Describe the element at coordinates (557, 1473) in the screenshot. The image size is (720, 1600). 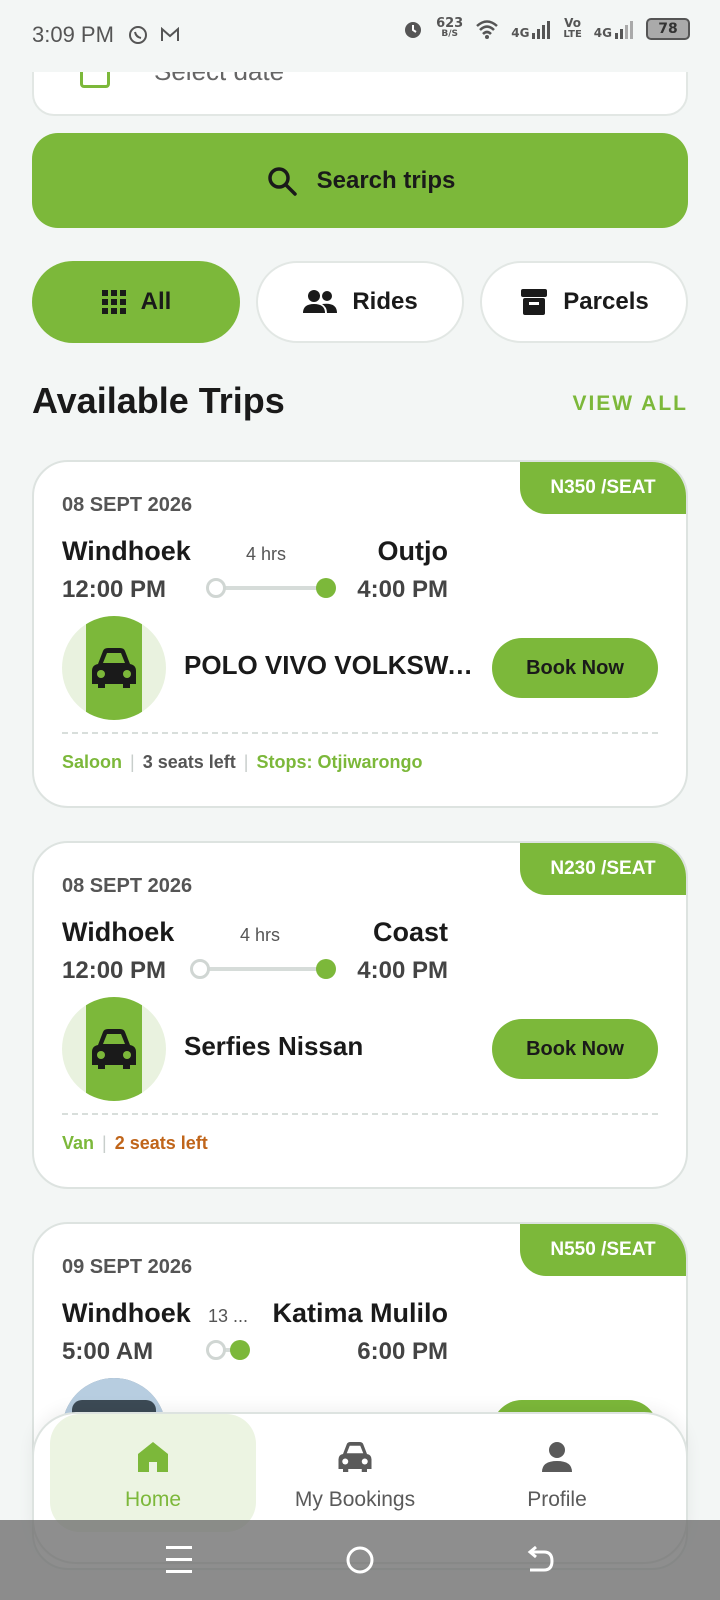
I see `nav-profile: Profile` at that location.